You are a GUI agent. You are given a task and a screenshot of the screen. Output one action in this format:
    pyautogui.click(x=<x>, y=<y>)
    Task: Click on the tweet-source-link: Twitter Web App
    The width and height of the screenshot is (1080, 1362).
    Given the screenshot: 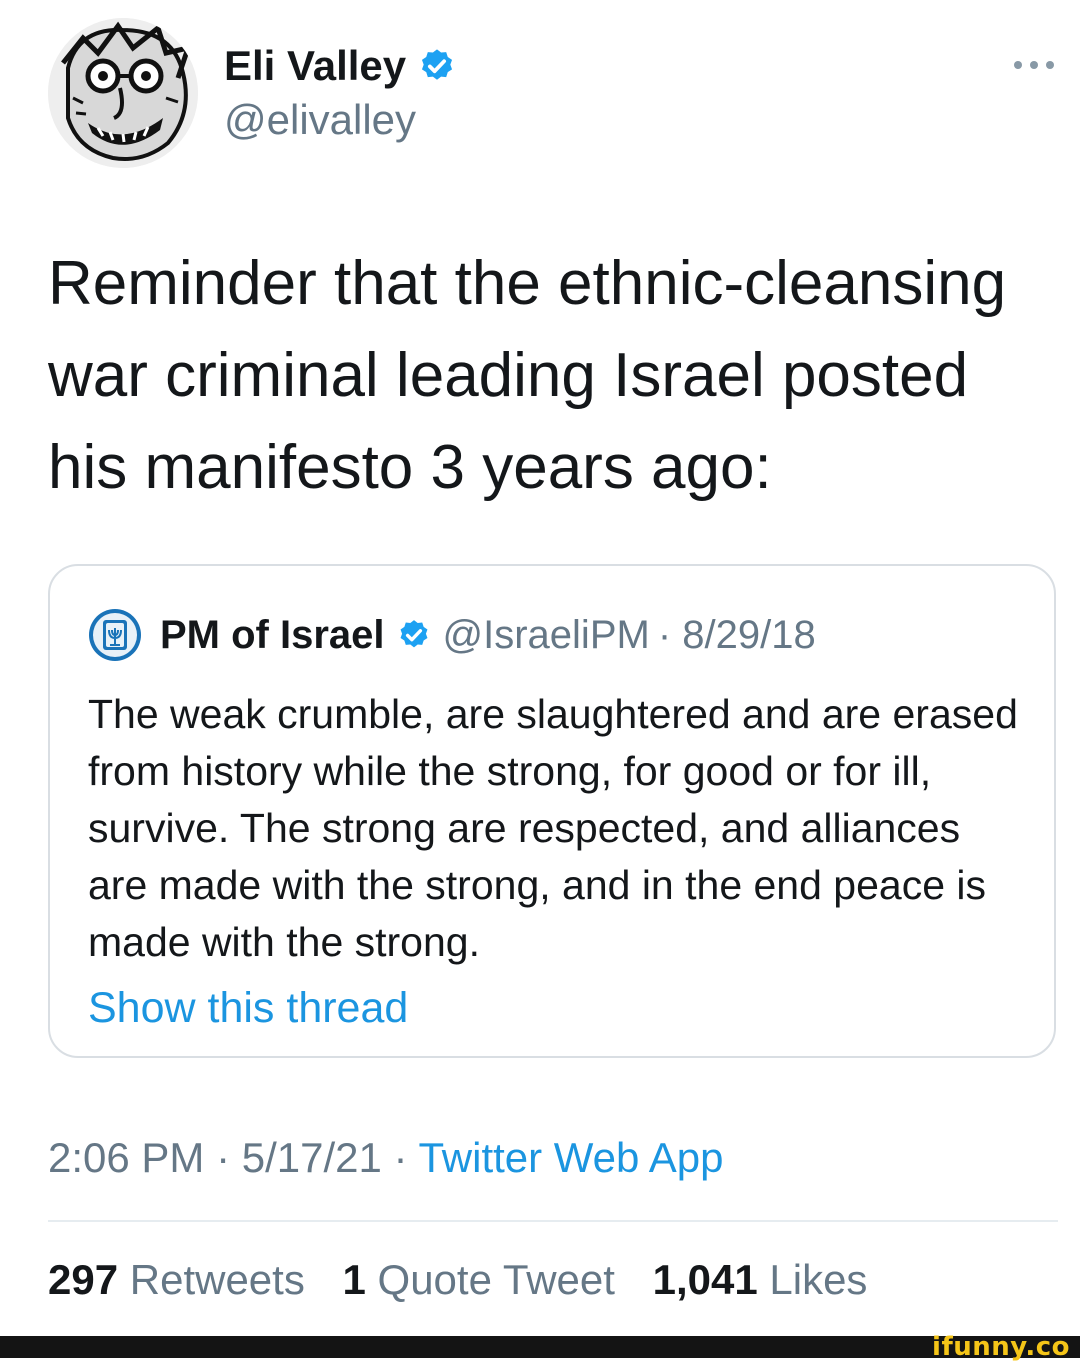 What is the action you would take?
    pyautogui.click(x=570, y=1157)
    